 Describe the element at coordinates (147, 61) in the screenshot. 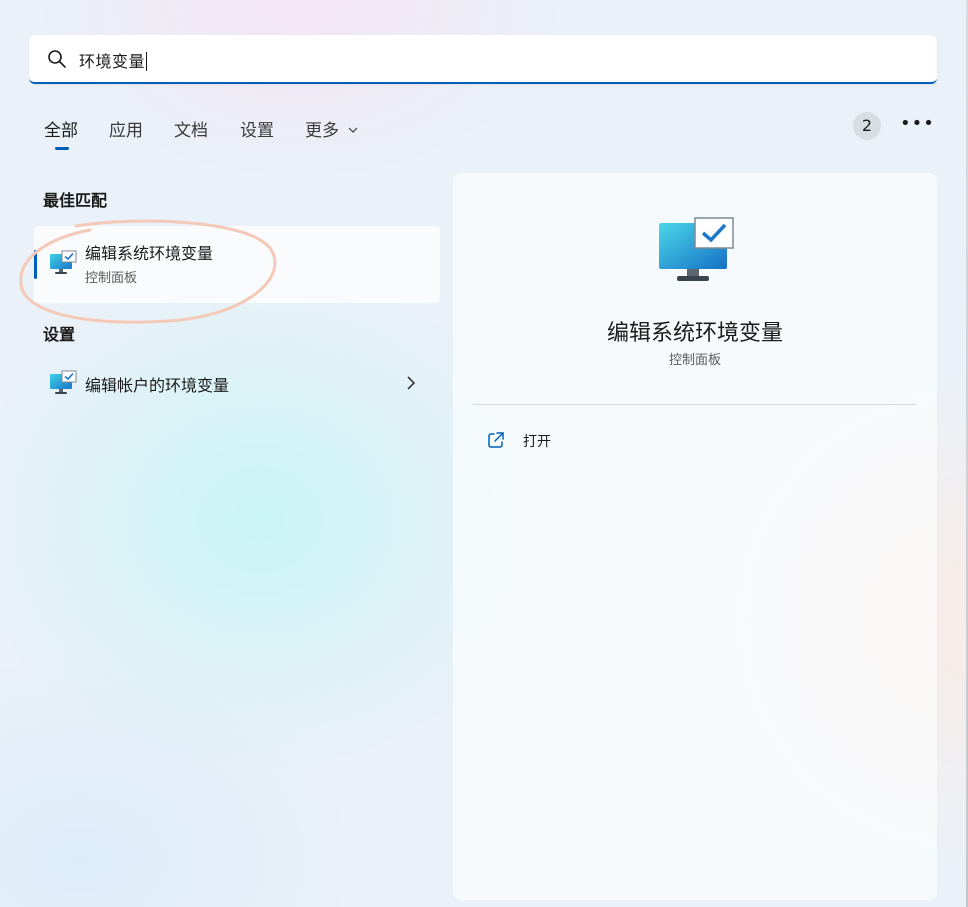

I see `text-caret` at that location.